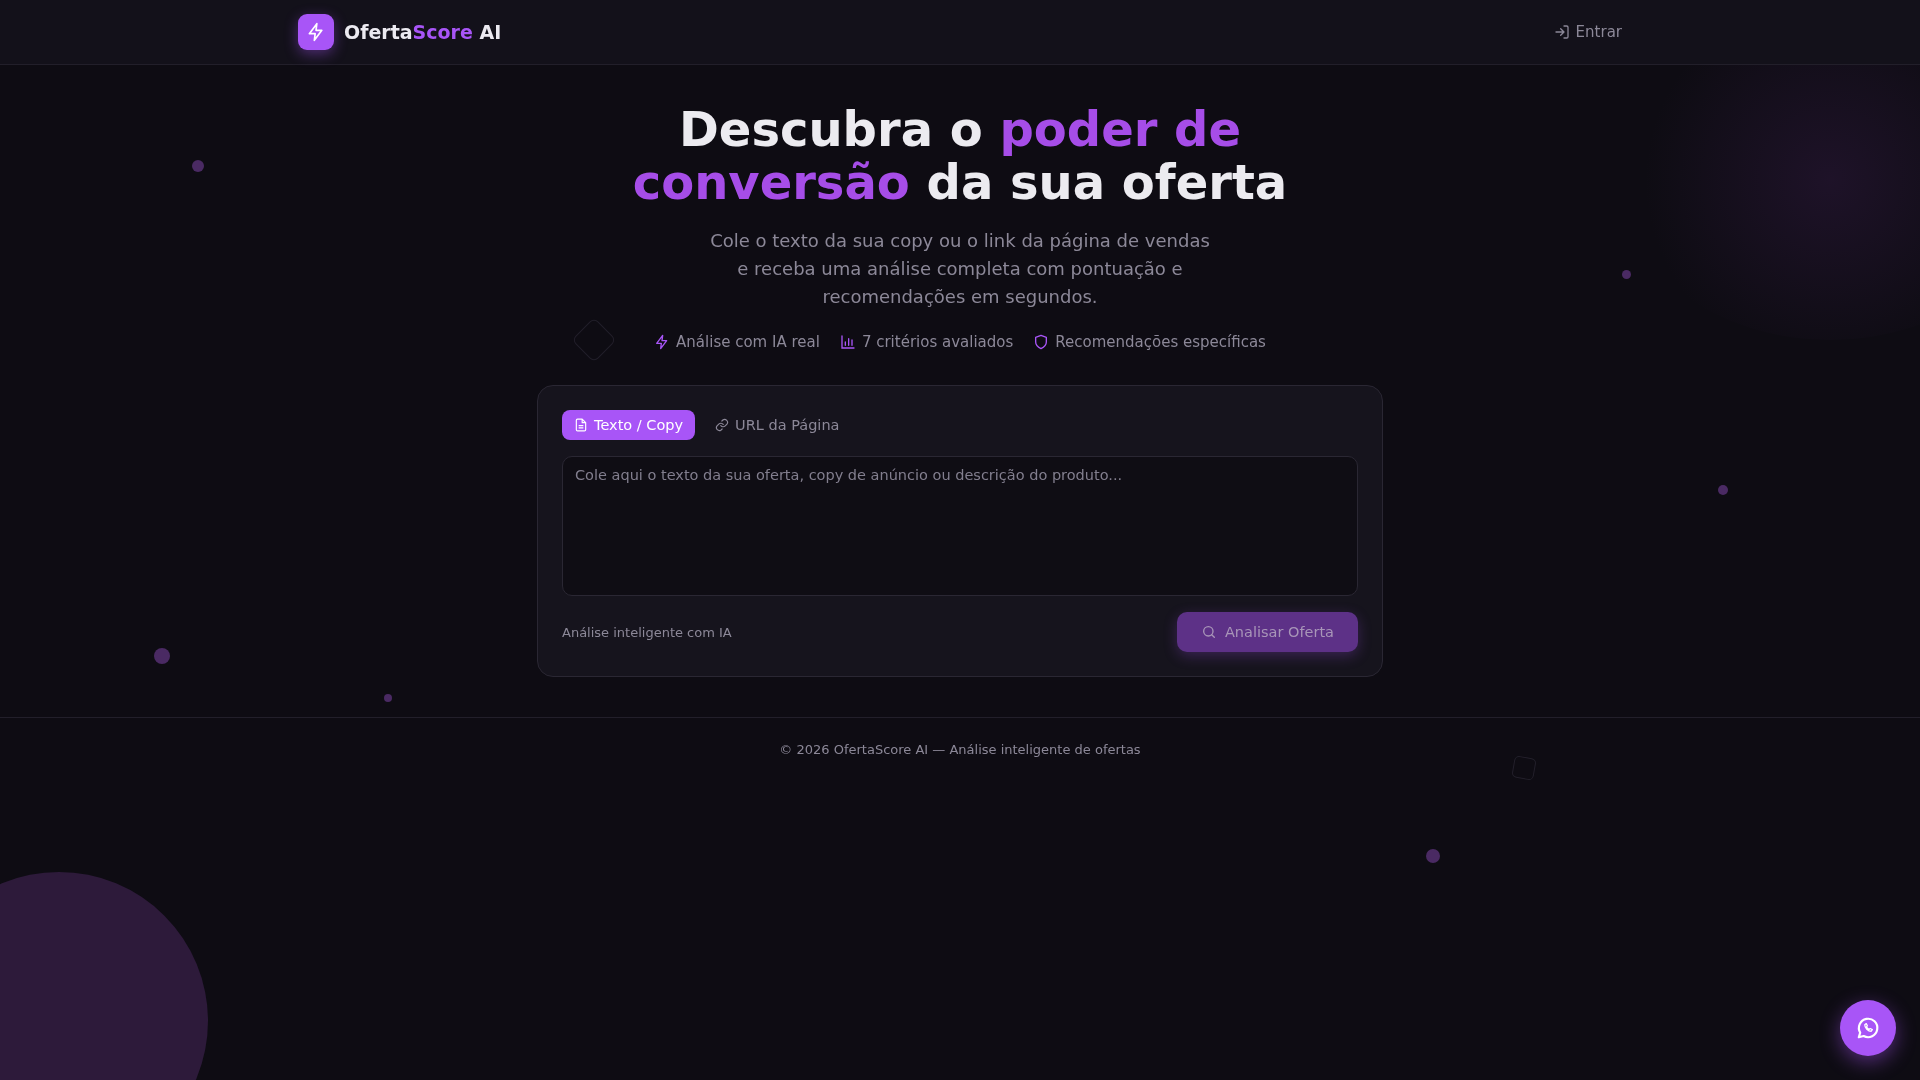  I want to click on document-icon, so click(581, 425).